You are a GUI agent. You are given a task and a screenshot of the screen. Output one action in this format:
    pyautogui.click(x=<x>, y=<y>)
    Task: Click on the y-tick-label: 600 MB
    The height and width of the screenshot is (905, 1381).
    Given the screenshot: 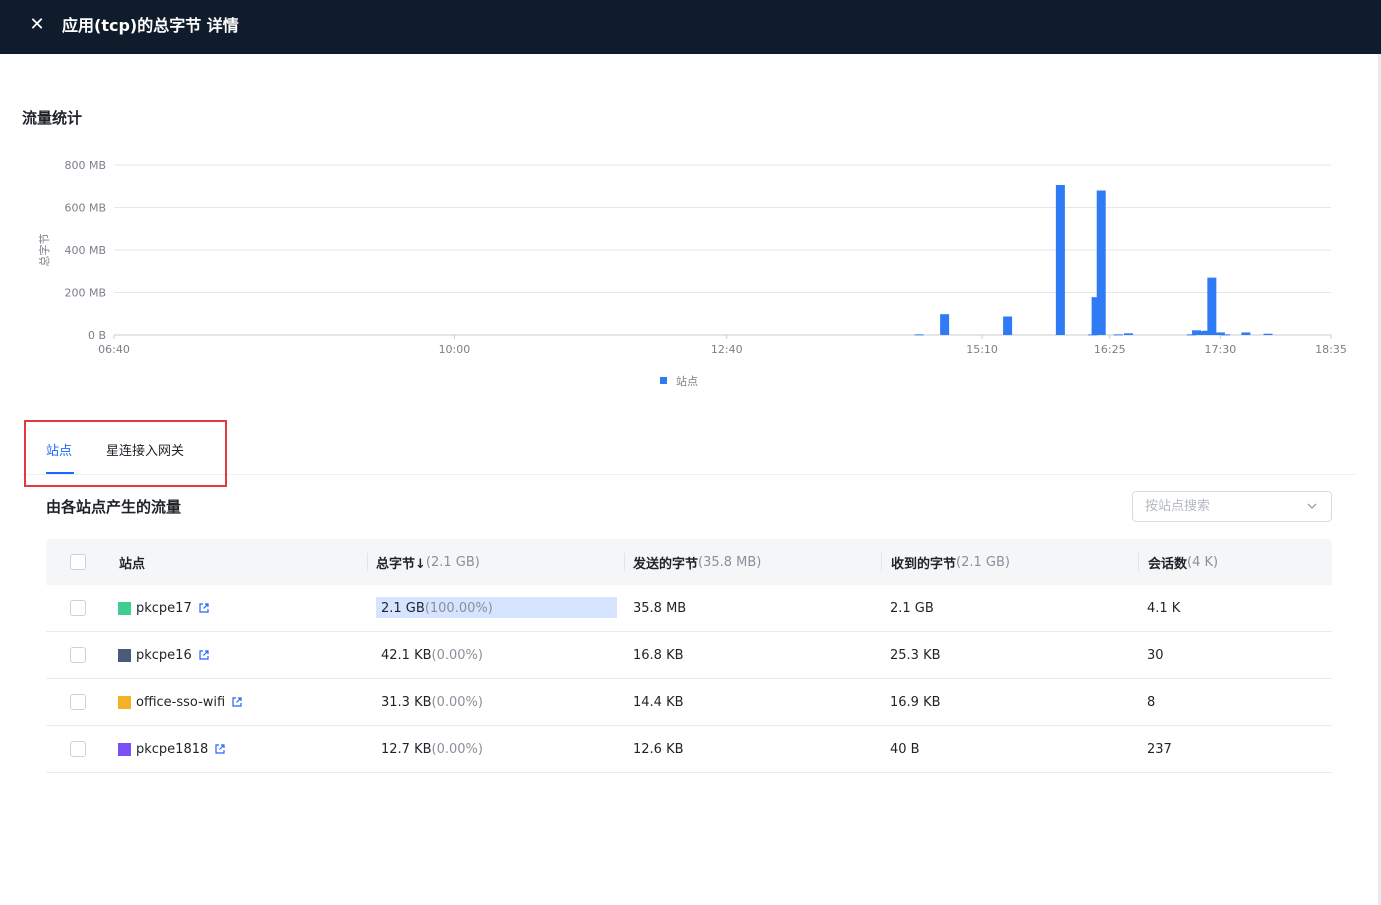 What is the action you would take?
    pyautogui.click(x=85, y=208)
    